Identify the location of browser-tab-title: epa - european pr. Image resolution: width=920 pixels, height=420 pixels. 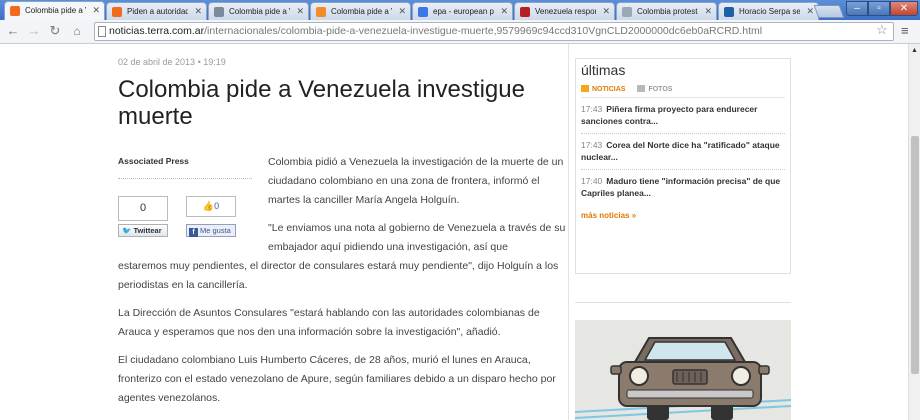
(463, 11).